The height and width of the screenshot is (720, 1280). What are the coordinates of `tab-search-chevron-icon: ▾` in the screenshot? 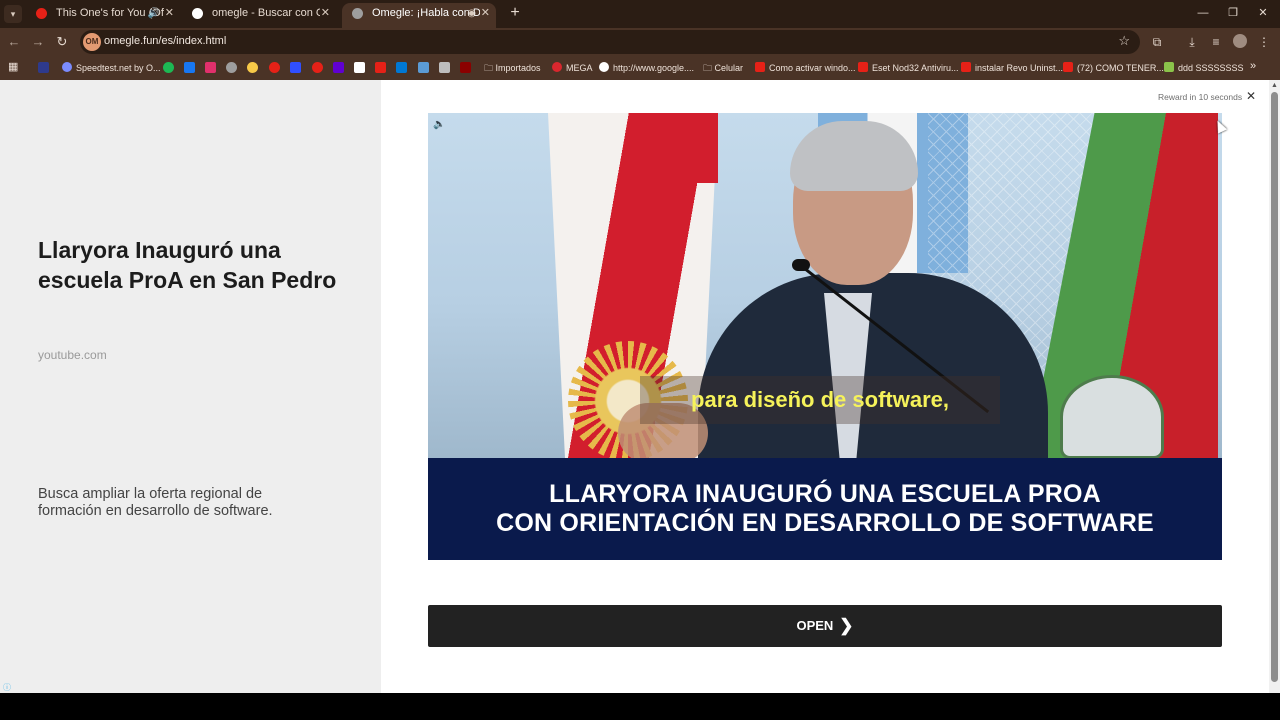 It's located at (13, 14).